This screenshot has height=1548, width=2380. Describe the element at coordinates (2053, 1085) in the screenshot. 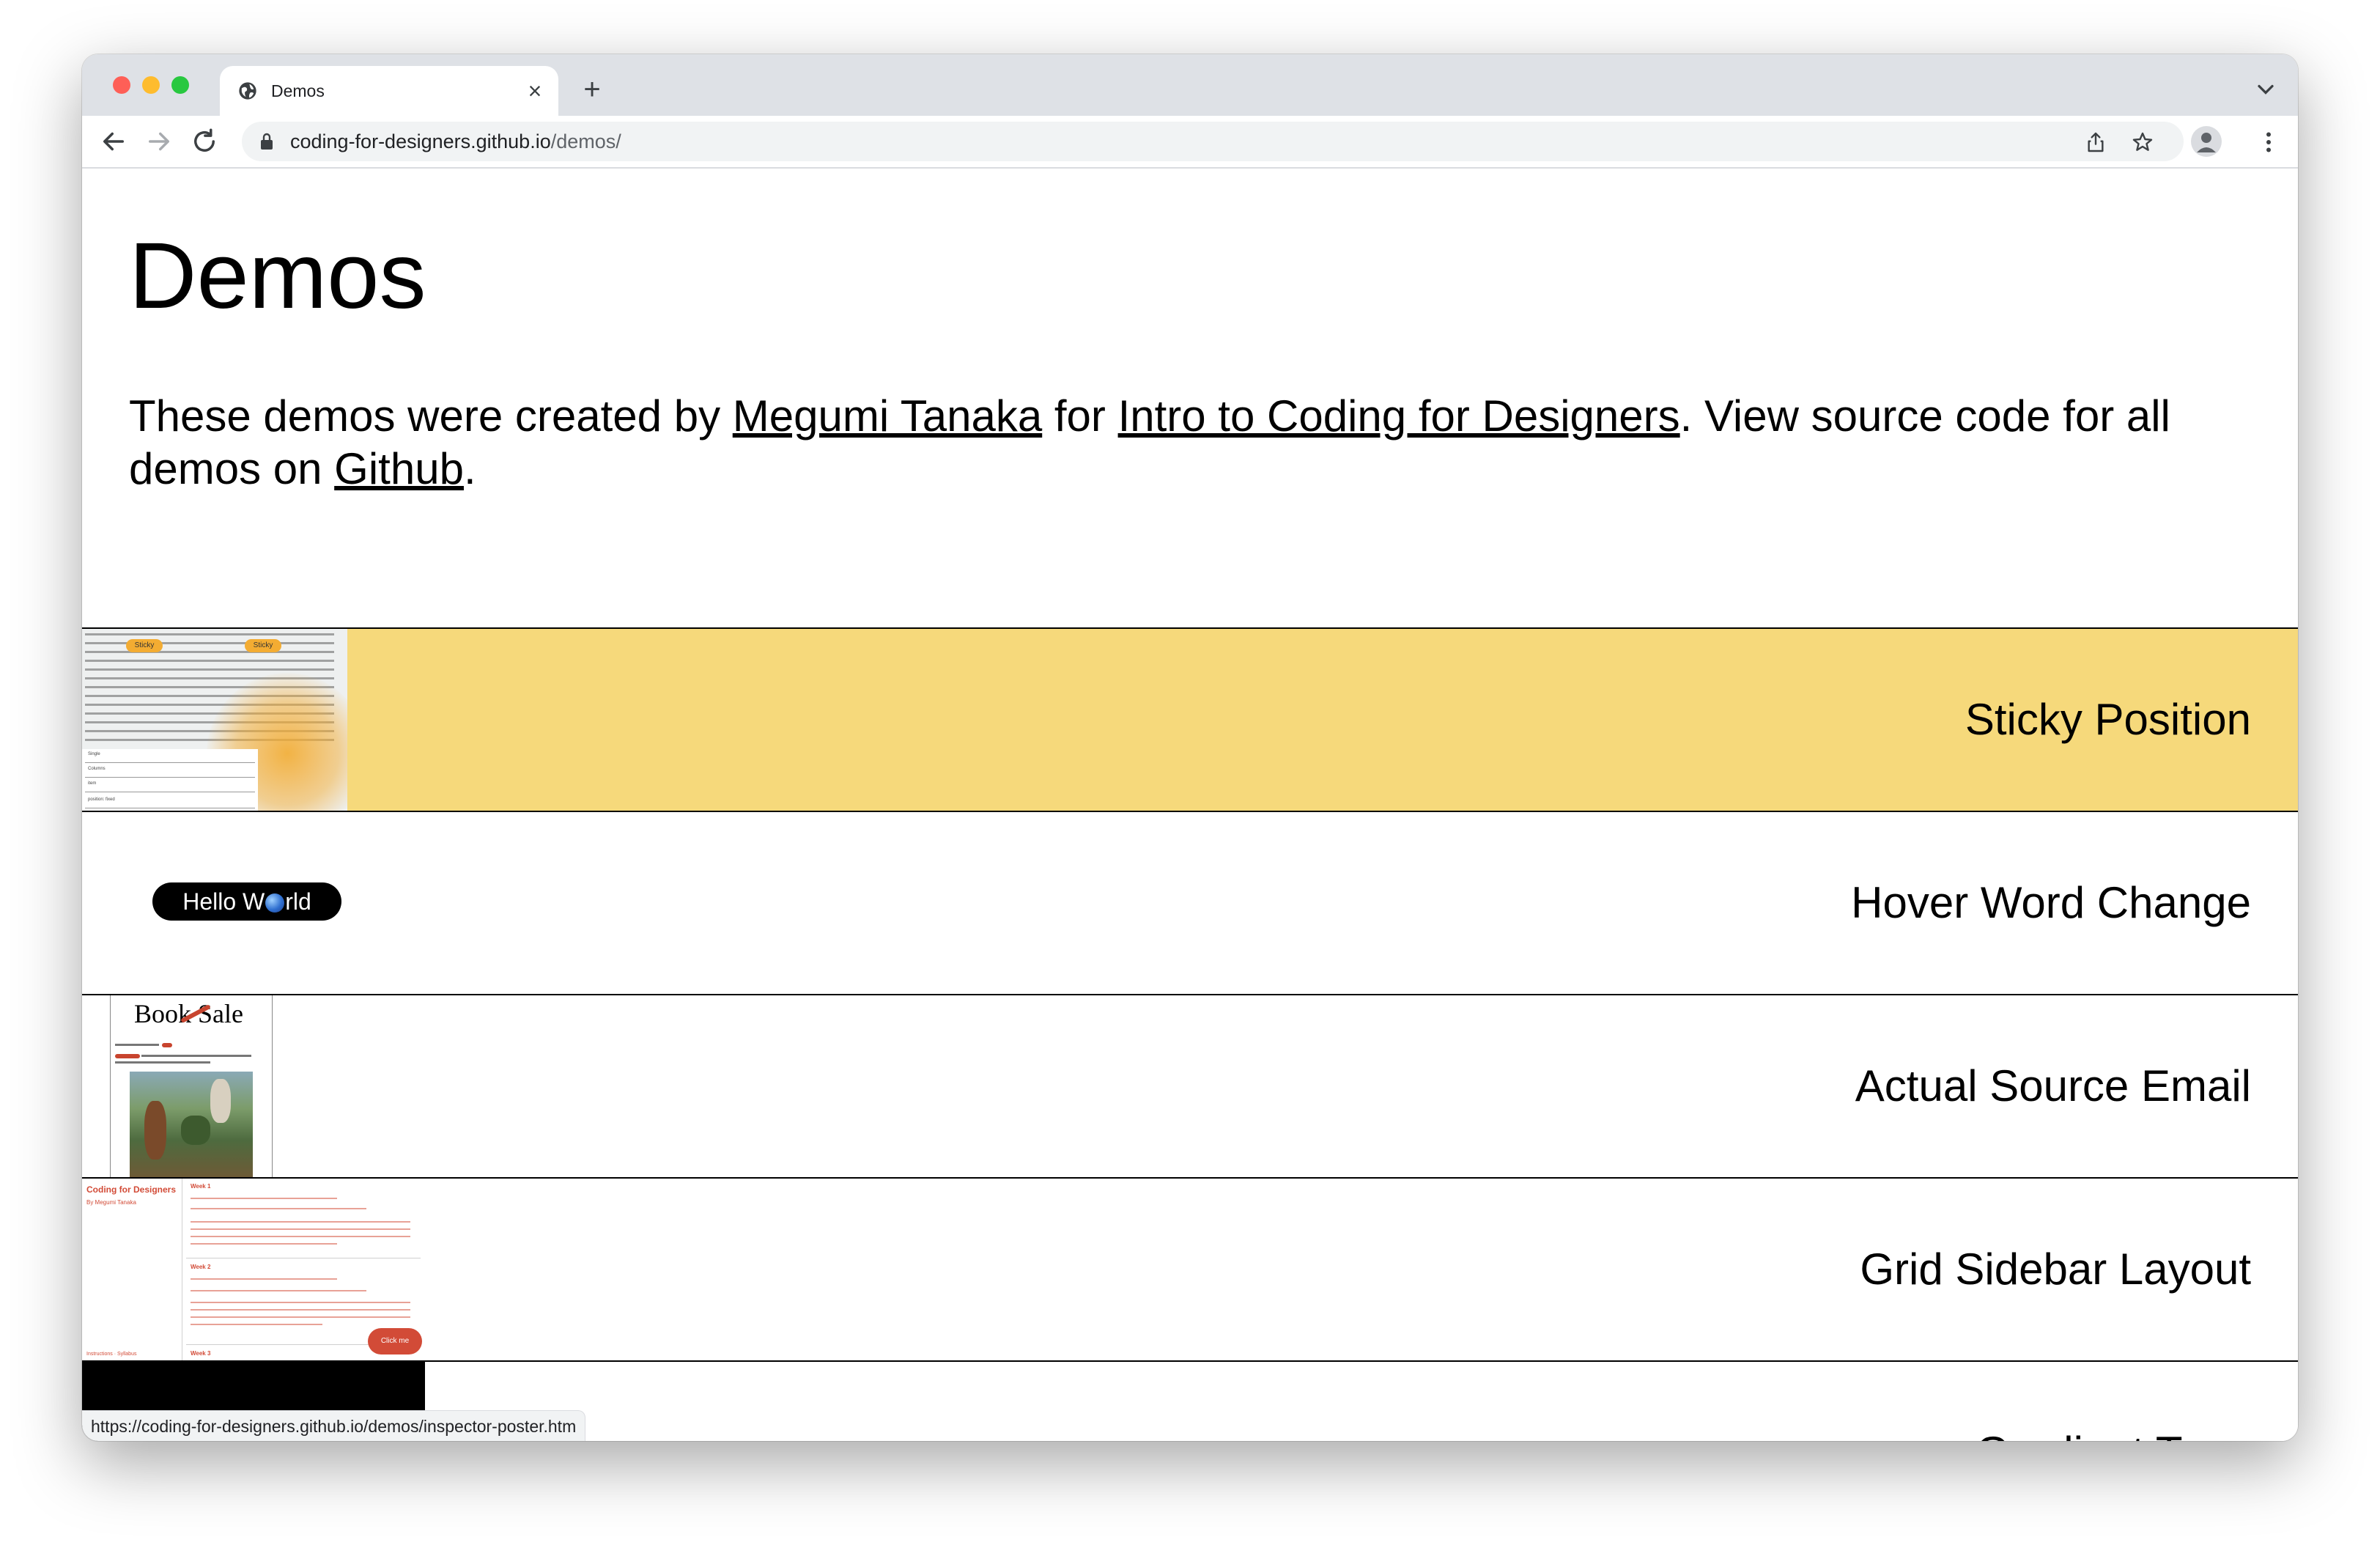

I see `demo-label: Actual Source Email` at that location.